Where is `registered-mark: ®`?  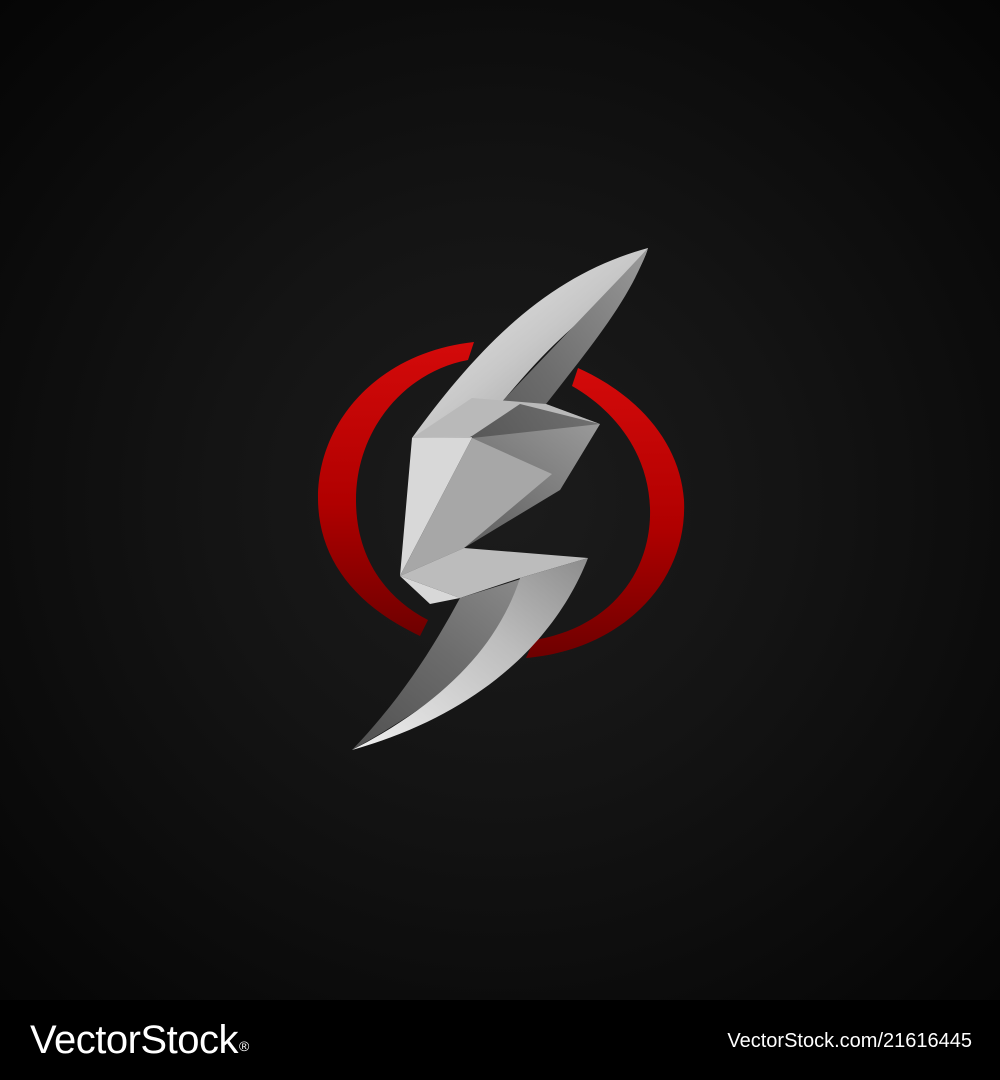 registered-mark: ® is located at coordinates (243, 1046).